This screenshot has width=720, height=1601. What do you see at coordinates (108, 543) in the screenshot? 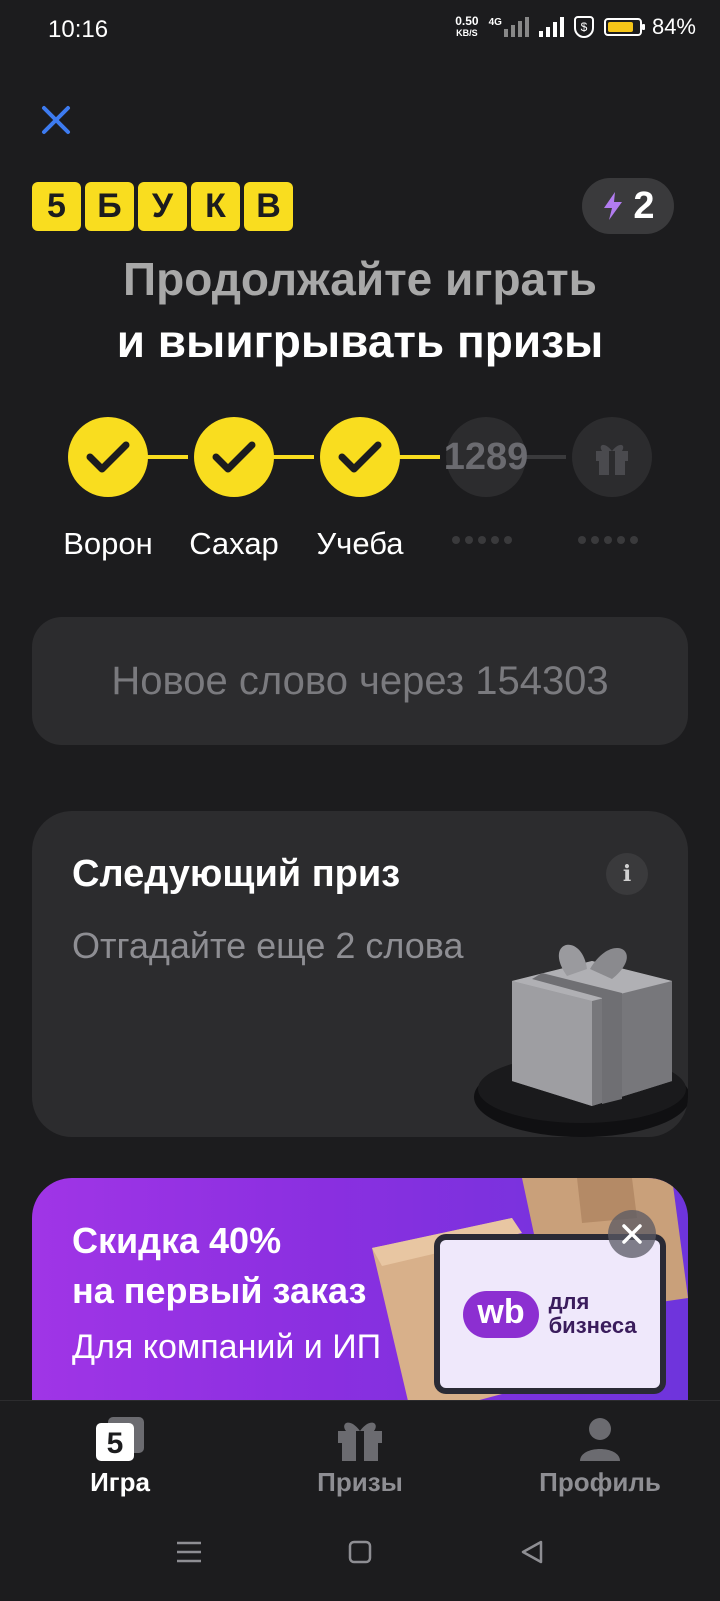
I see `progress-step-label: Ворон` at bounding box center [108, 543].